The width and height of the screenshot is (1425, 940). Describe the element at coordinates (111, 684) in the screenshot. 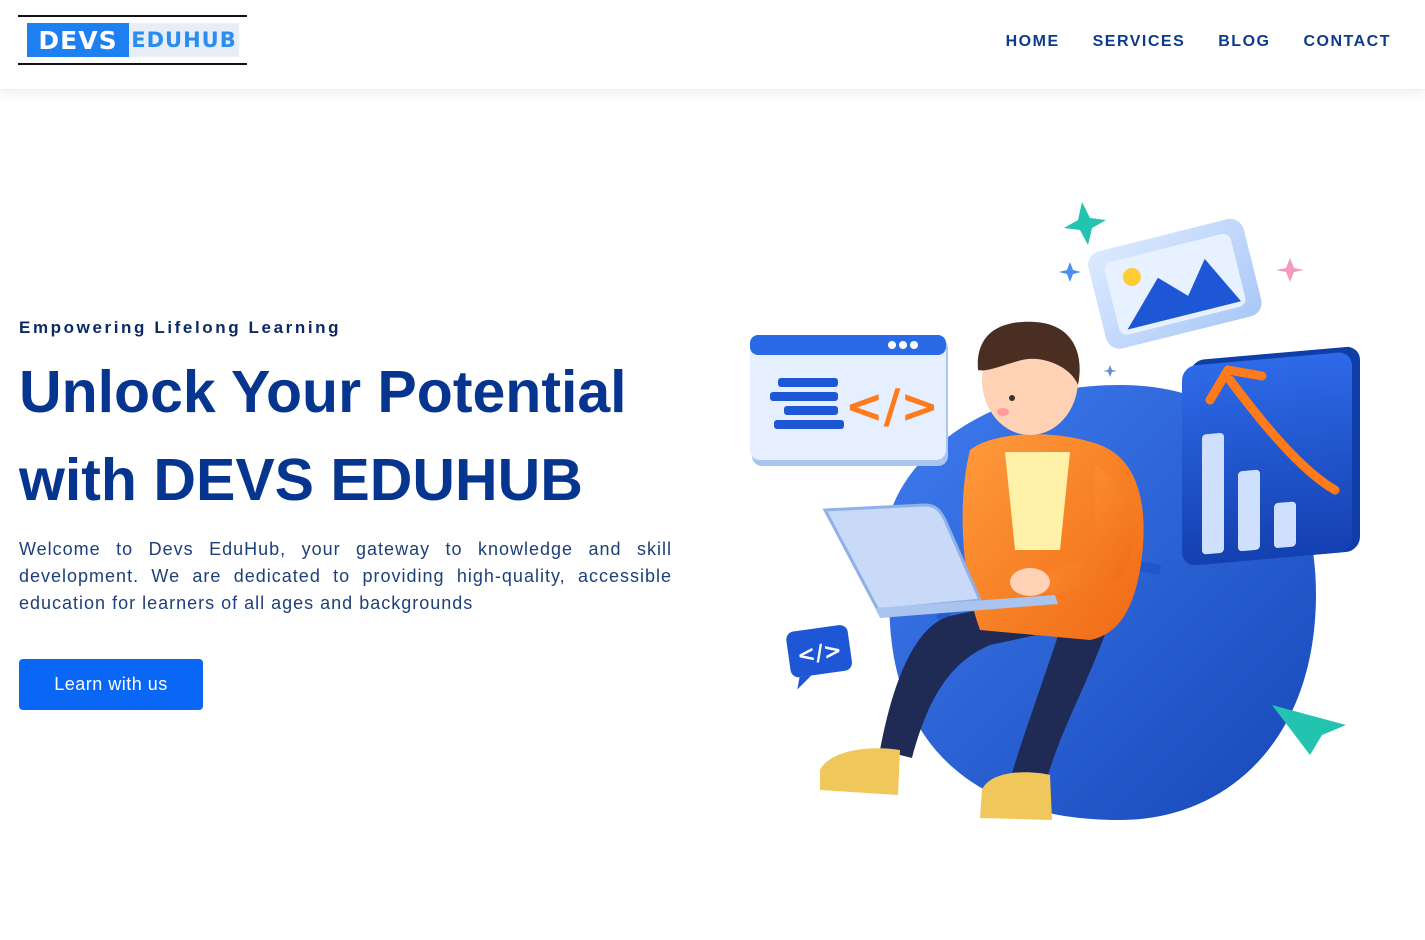

I see `learn-with-us-button: Learn with us` at that location.